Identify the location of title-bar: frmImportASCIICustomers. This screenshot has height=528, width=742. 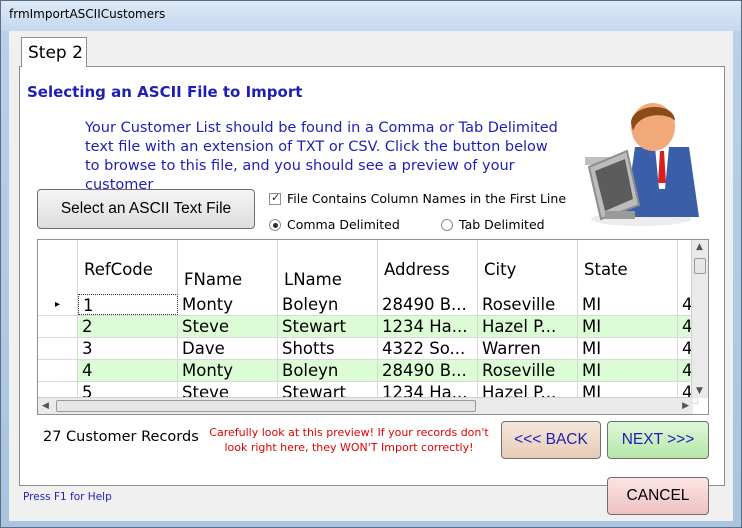
(371, 16).